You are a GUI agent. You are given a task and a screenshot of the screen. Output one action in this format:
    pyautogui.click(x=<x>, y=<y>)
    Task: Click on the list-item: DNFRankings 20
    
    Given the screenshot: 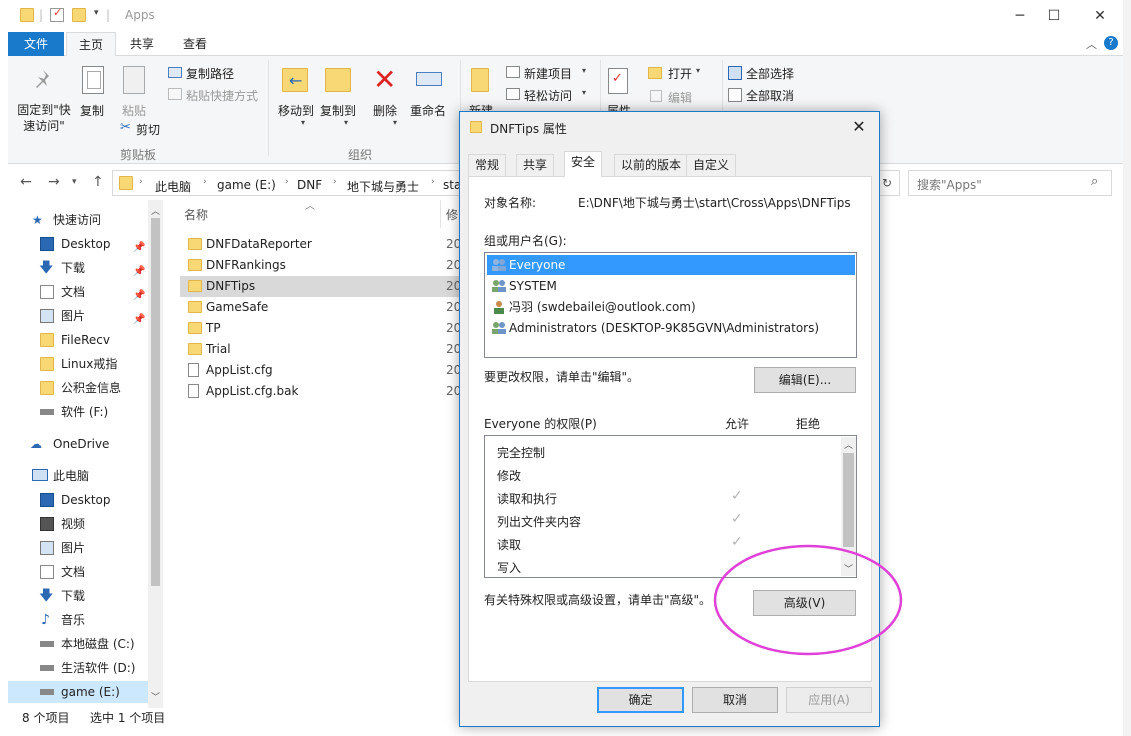 What is the action you would take?
    pyautogui.click(x=320, y=265)
    